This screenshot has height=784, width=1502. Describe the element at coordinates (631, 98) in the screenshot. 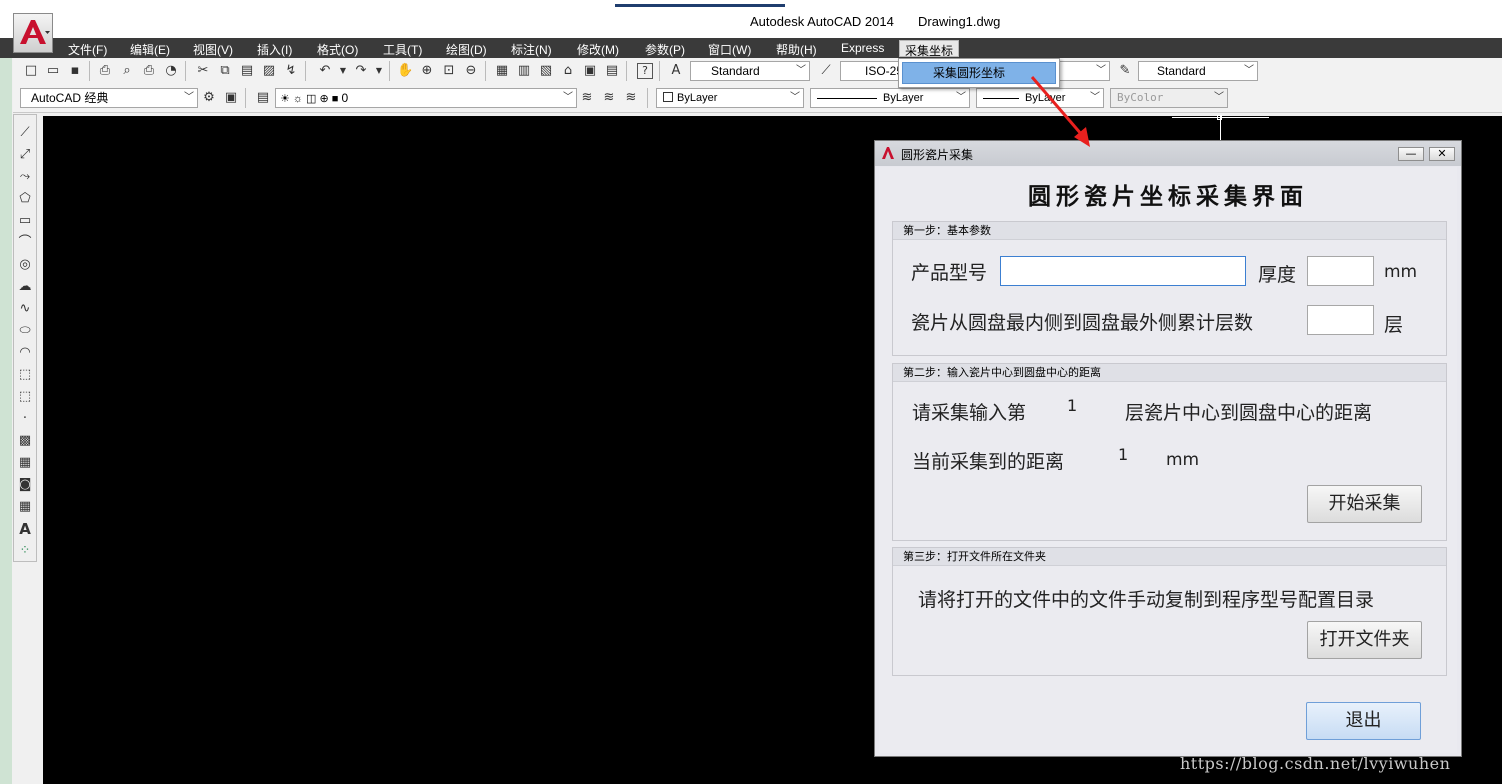

I see `layer-isolate-icon: ≋` at that location.